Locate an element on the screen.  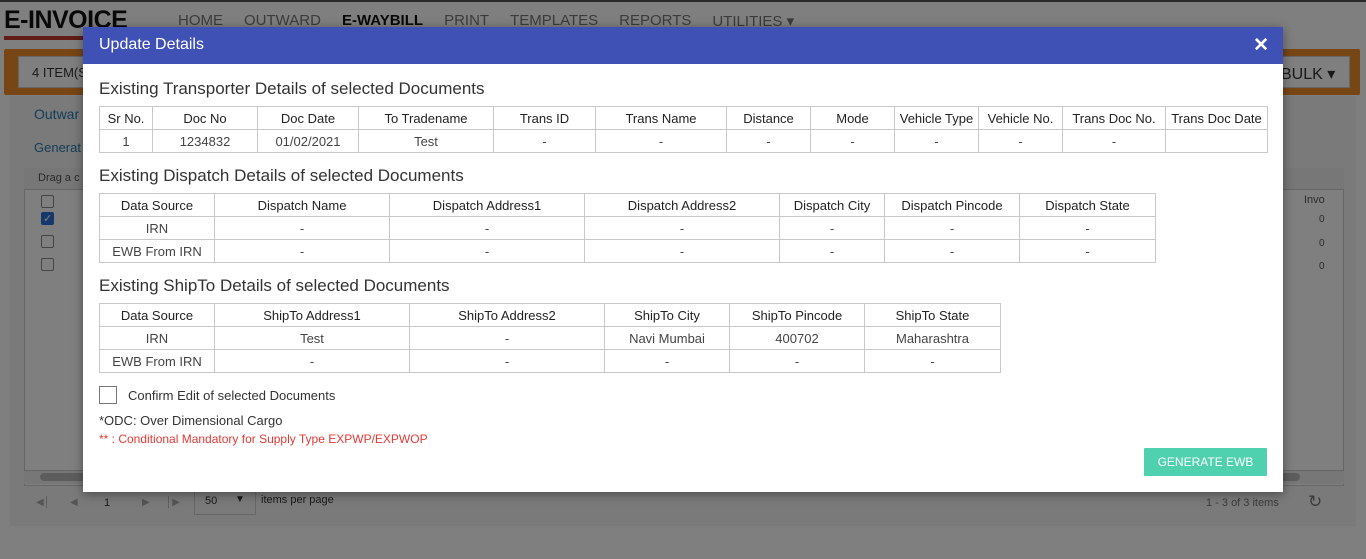
column-header: Dispatch City is located at coordinates (832, 205).